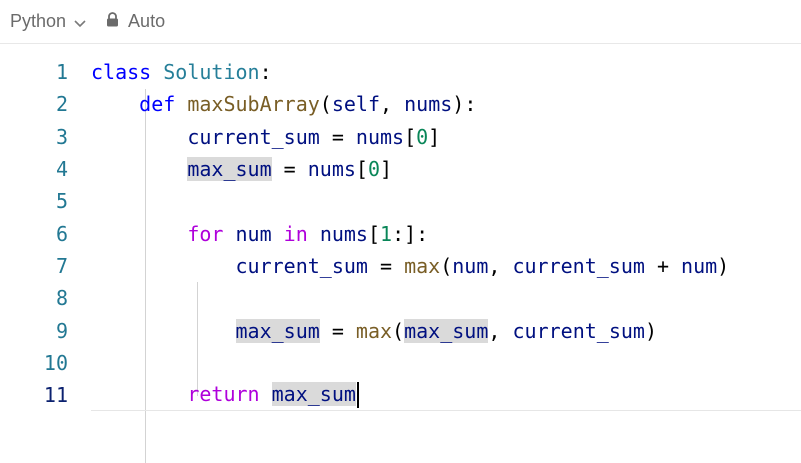 The height and width of the screenshot is (463, 801). I want to click on code-line: 10, so click(400, 363).